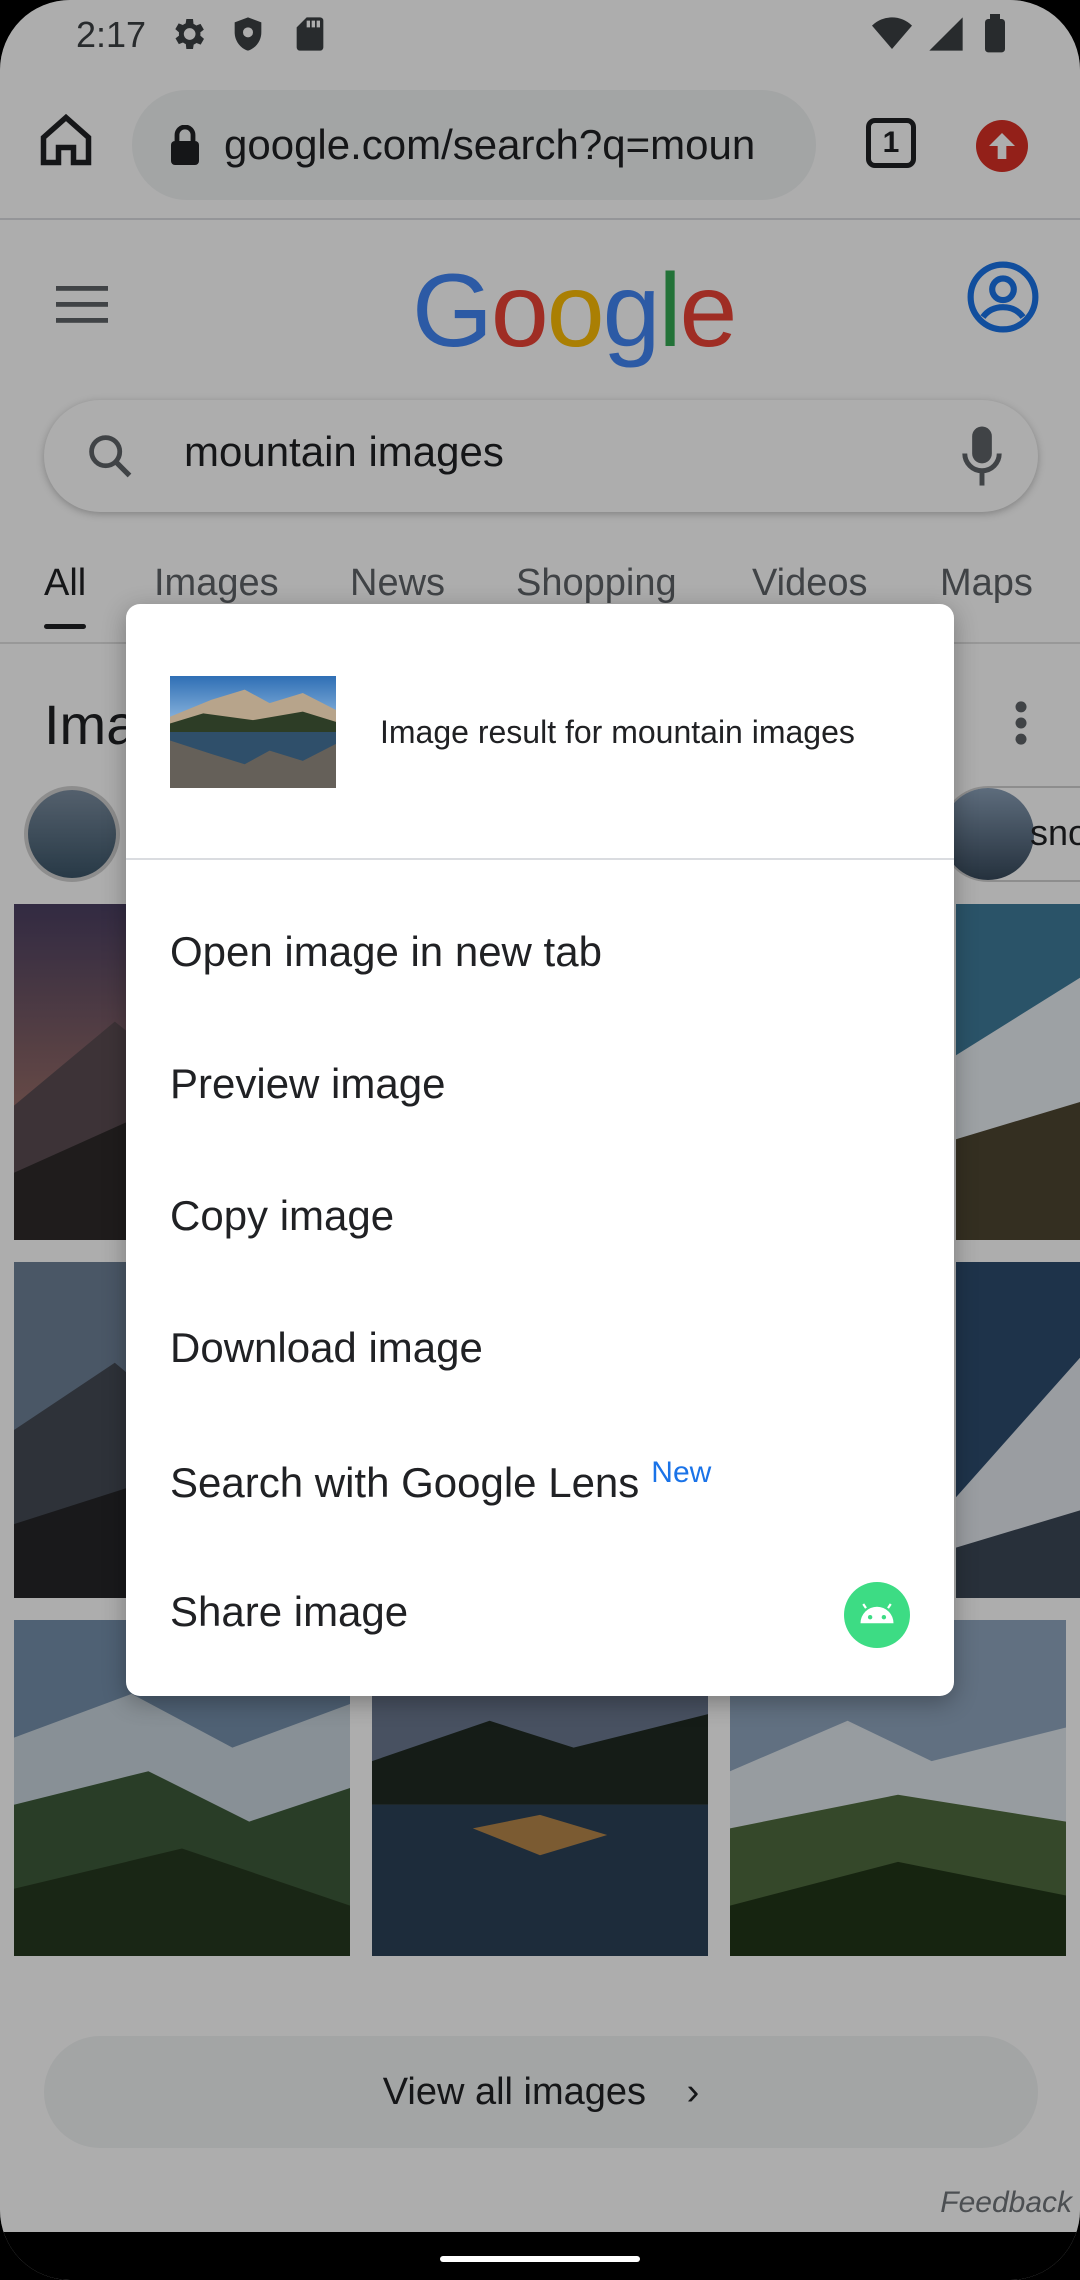  What do you see at coordinates (253, 732) in the screenshot?
I see `image-thumbnail` at bounding box center [253, 732].